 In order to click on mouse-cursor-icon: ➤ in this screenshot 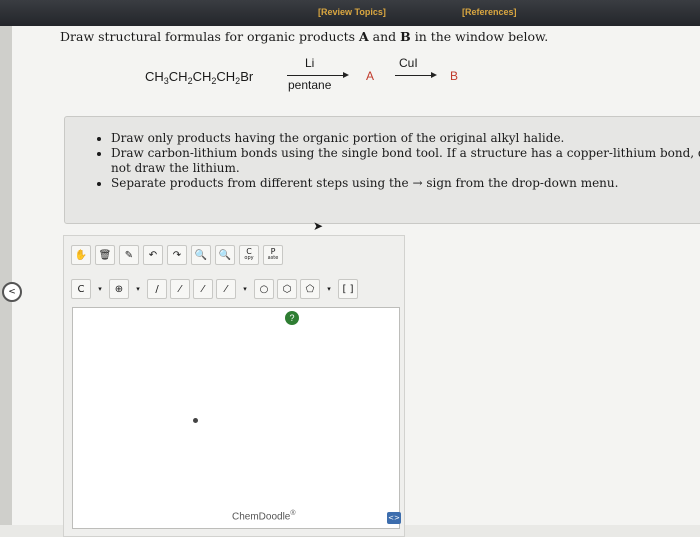, I will do `click(318, 226)`.